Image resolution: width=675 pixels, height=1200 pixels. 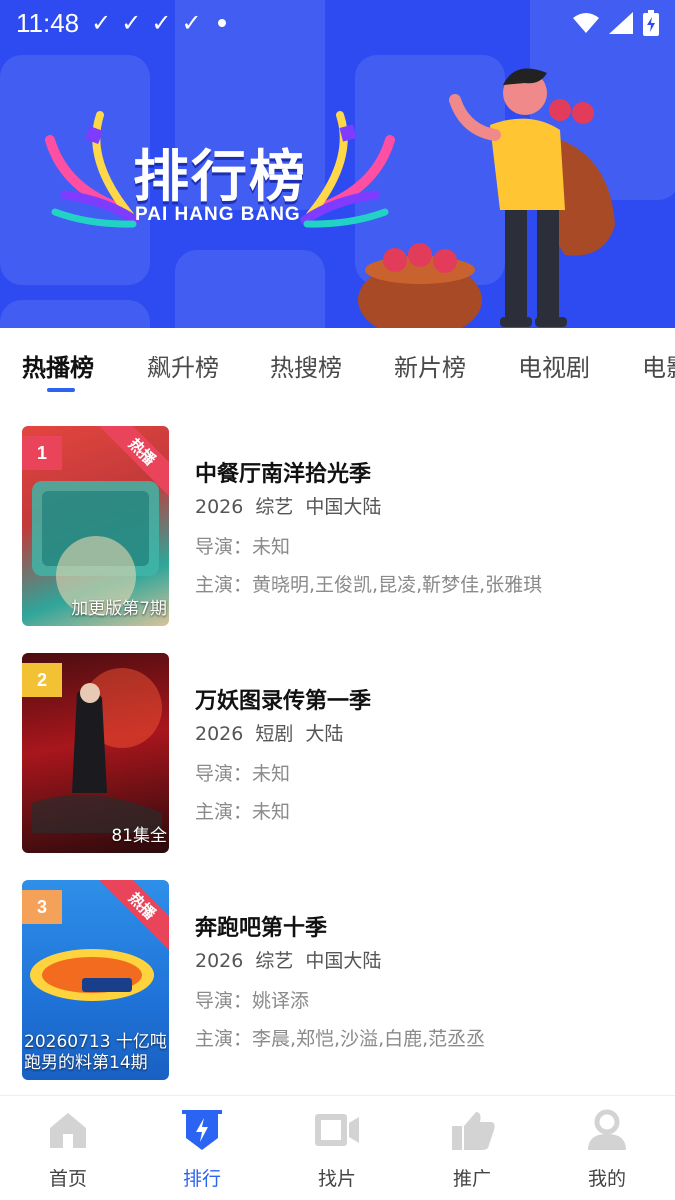 What do you see at coordinates (586, 23) in the screenshot?
I see `wifi-icon` at bounding box center [586, 23].